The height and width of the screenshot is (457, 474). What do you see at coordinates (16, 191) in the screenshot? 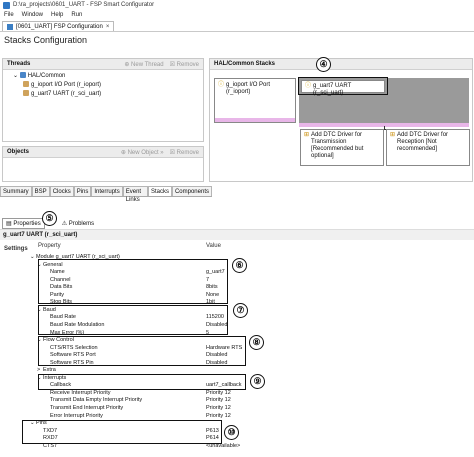
I see `tab-summary: Summary` at bounding box center [16, 191].